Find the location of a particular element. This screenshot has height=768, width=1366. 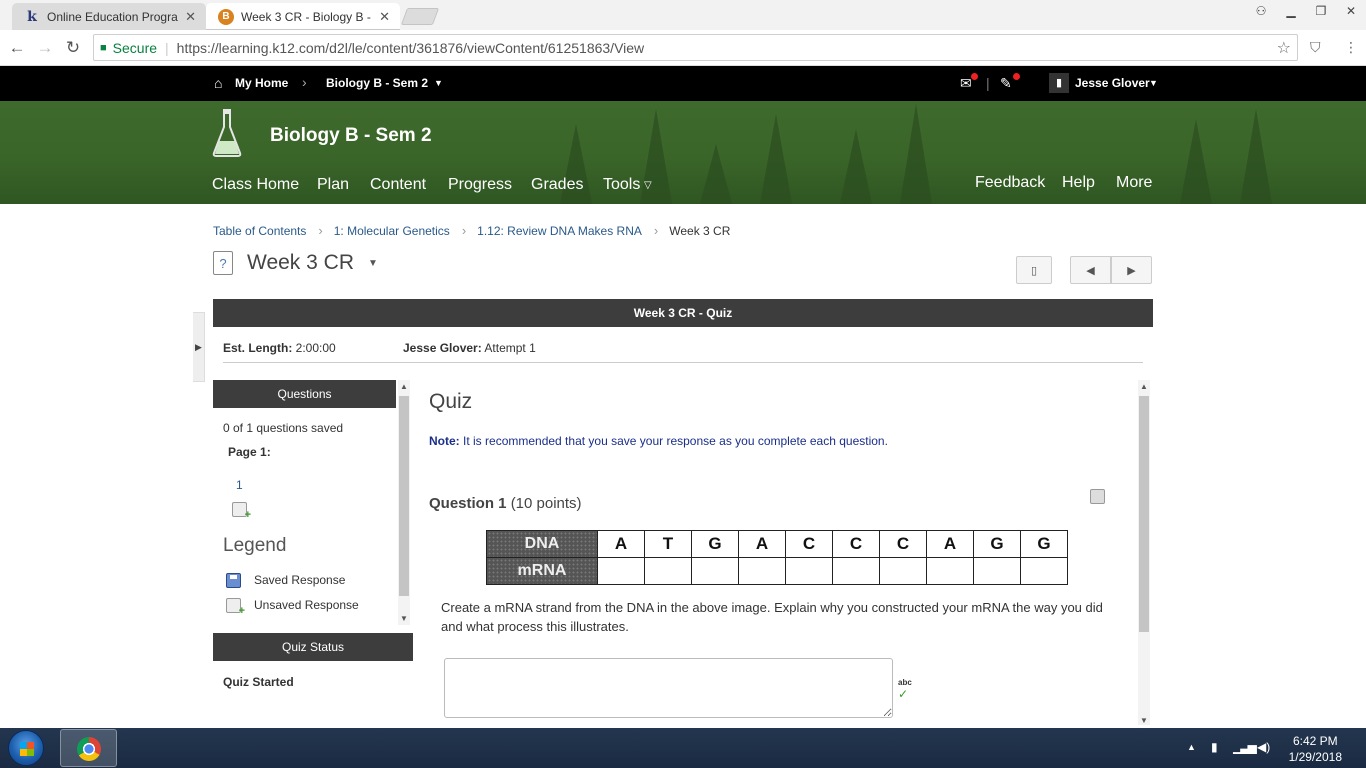

spellcheck-icon: abc ✓ is located at coordinates (905, 689).